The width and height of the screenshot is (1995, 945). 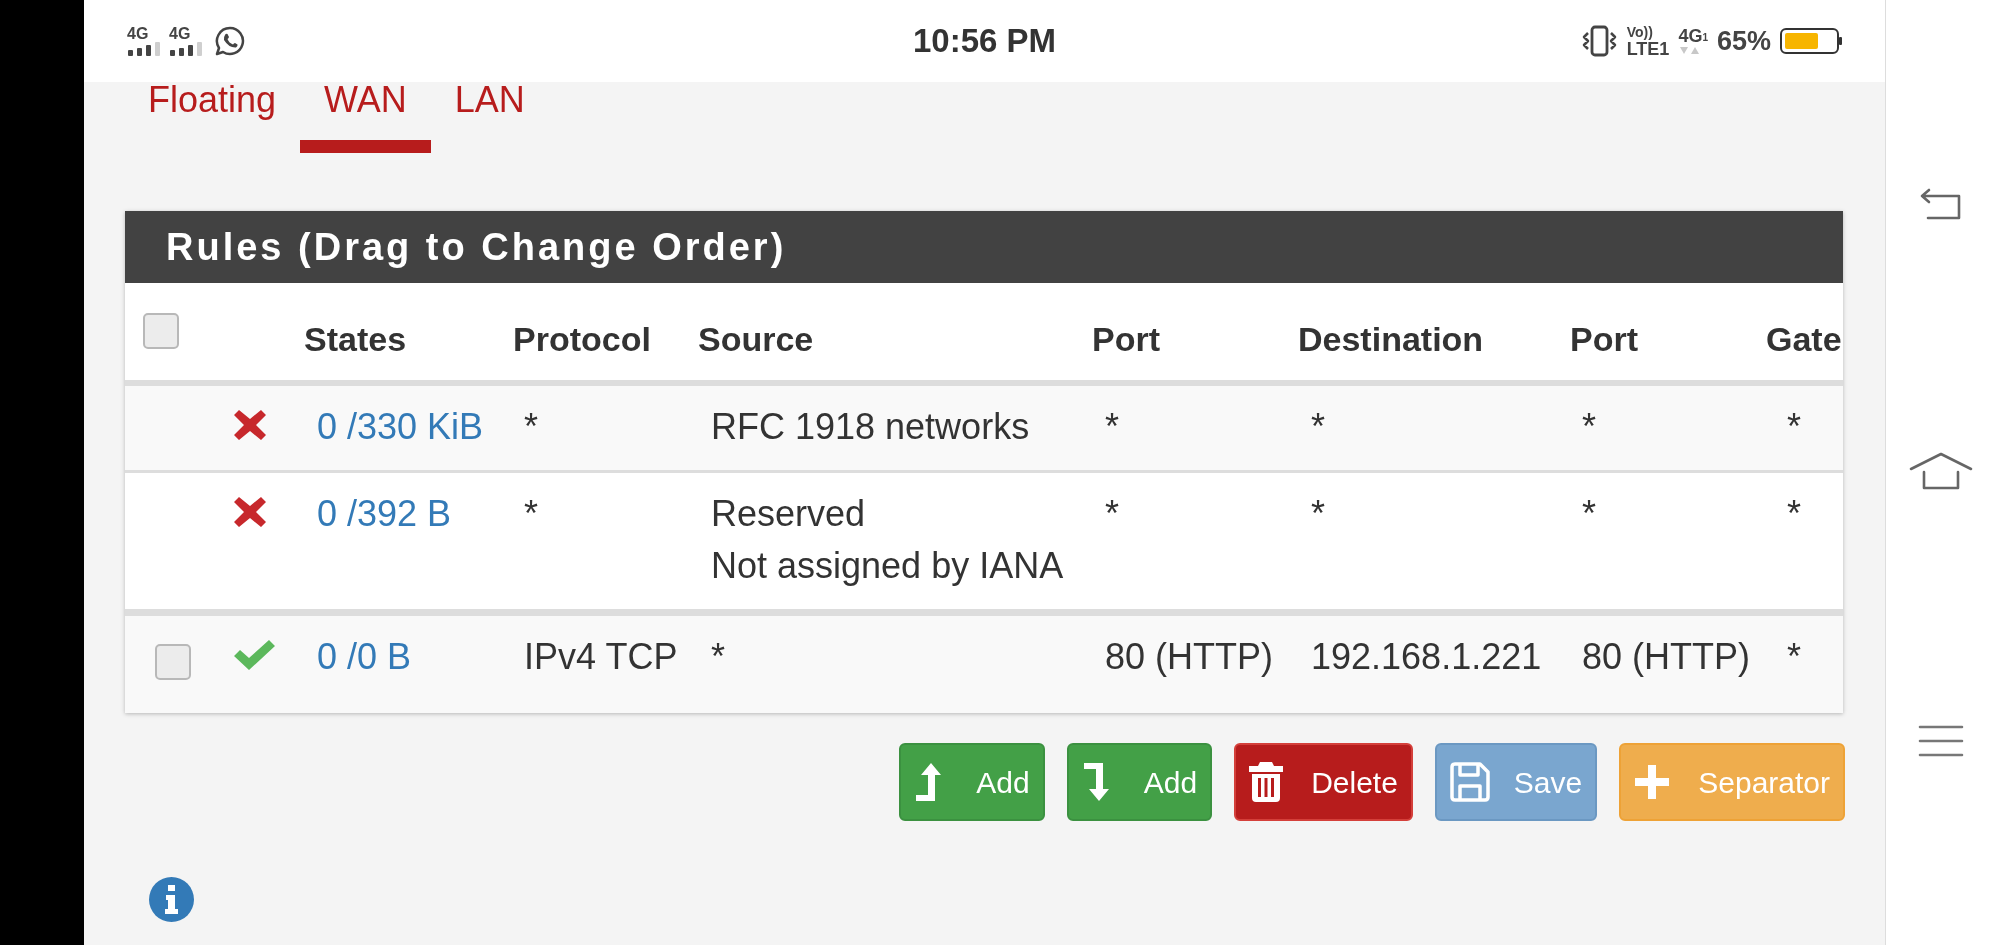 I want to click on menu-icon, so click(x=1940, y=741).